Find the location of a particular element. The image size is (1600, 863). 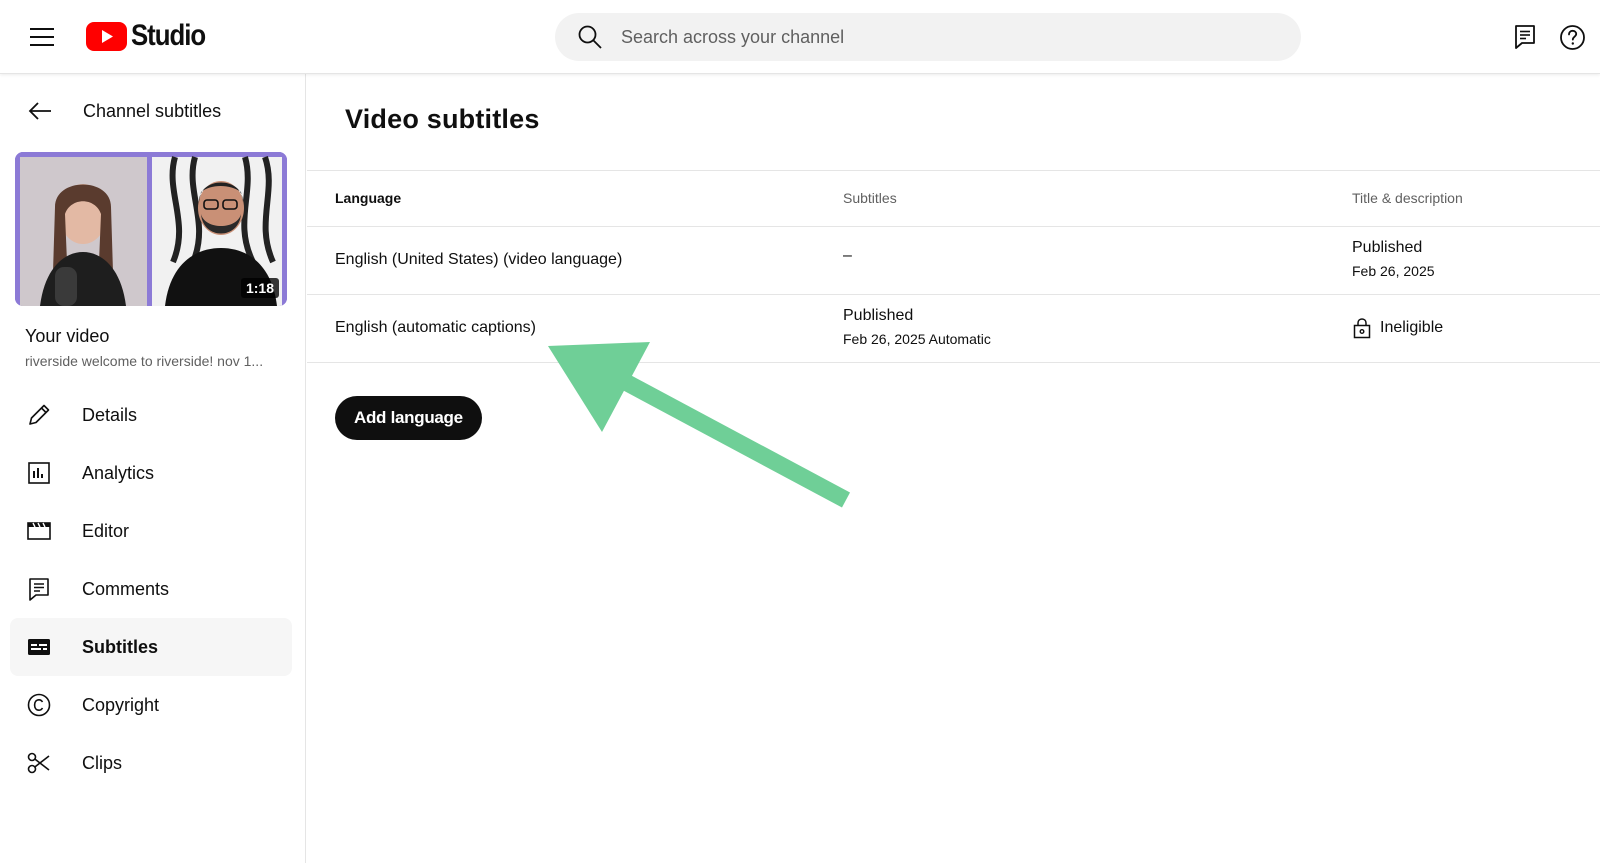

subtitles-icon is located at coordinates (39, 647).